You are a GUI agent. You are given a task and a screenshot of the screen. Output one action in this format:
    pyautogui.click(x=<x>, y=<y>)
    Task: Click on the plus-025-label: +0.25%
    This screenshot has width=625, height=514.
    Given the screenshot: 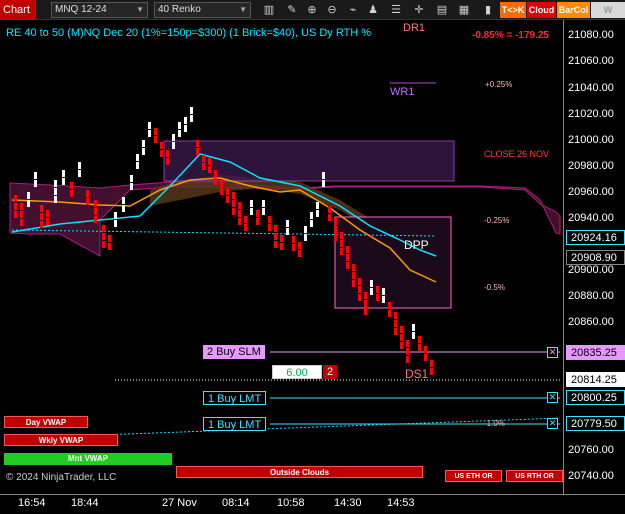 What is the action you would take?
    pyautogui.click(x=499, y=84)
    